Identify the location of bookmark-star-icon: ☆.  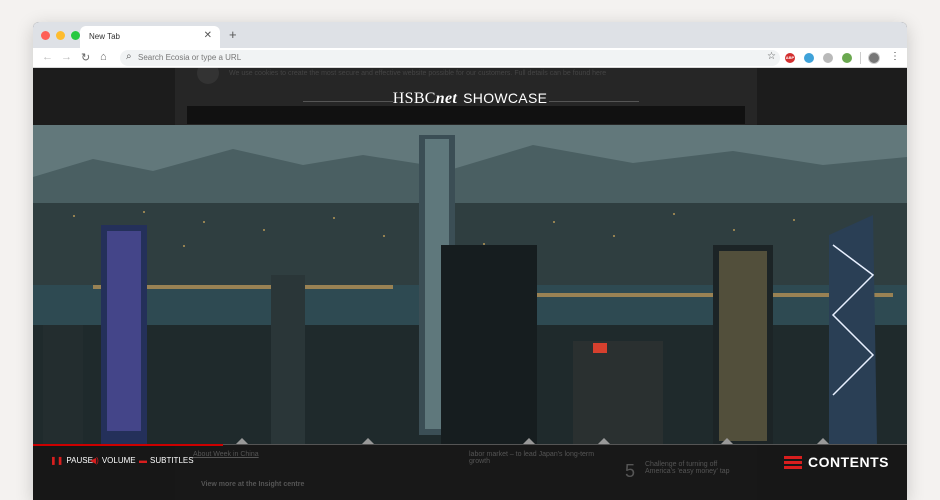
(771, 56).